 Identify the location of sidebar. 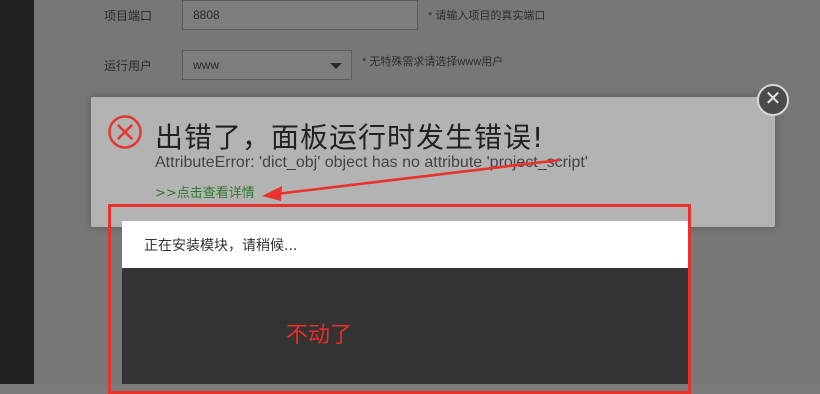
(17, 192).